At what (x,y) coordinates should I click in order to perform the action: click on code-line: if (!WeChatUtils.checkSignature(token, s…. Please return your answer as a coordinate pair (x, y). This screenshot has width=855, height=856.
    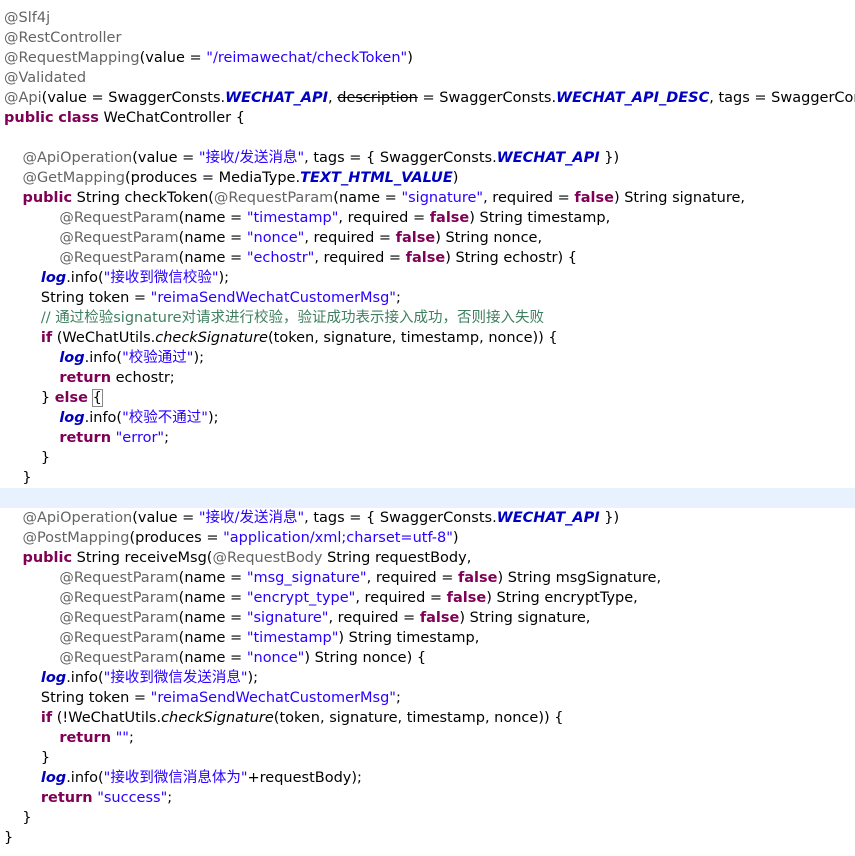
    Looking at the image, I should click on (427, 718).